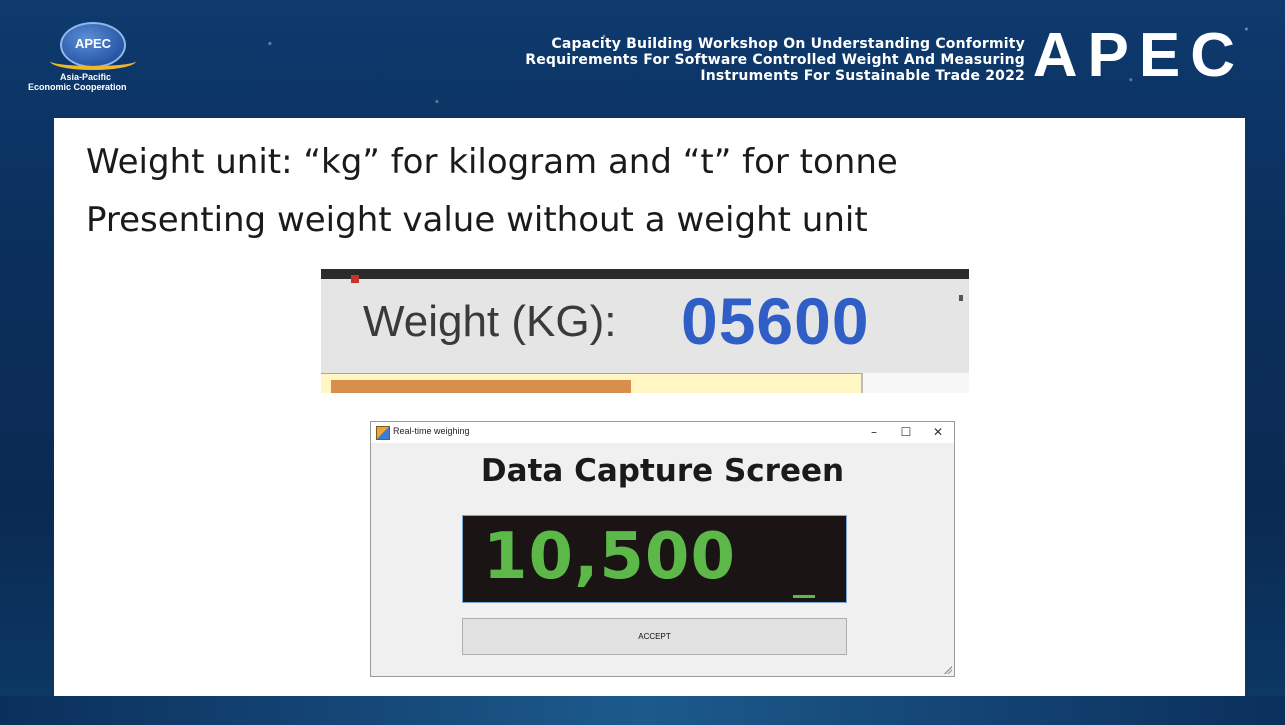 This screenshot has width=1285, height=725. I want to click on crop-top-bar, so click(645, 274).